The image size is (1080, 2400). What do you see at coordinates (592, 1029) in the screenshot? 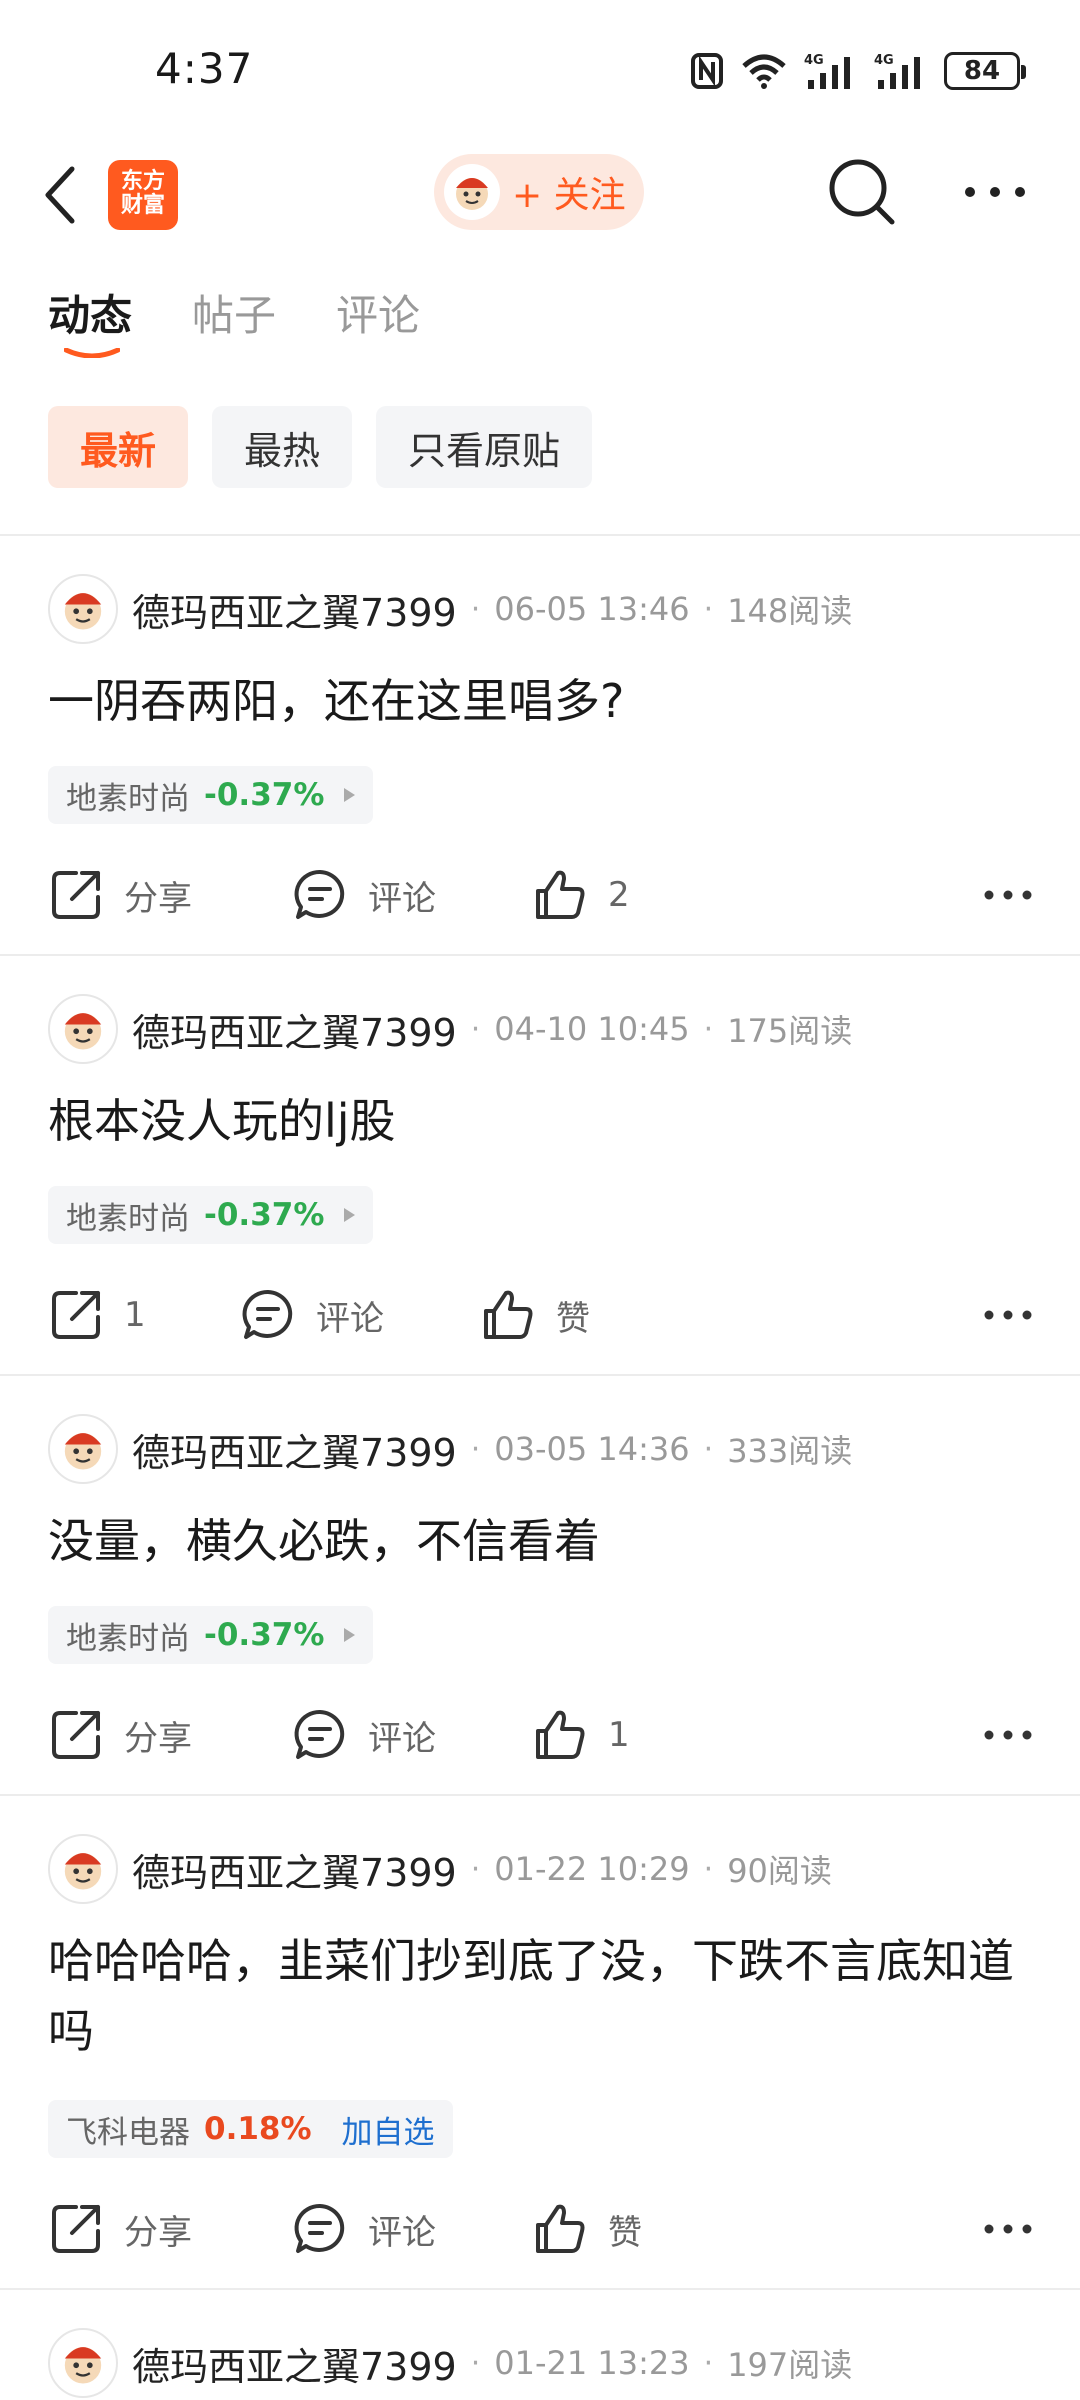
I see `post-date: 04-10 10:45` at bounding box center [592, 1029].